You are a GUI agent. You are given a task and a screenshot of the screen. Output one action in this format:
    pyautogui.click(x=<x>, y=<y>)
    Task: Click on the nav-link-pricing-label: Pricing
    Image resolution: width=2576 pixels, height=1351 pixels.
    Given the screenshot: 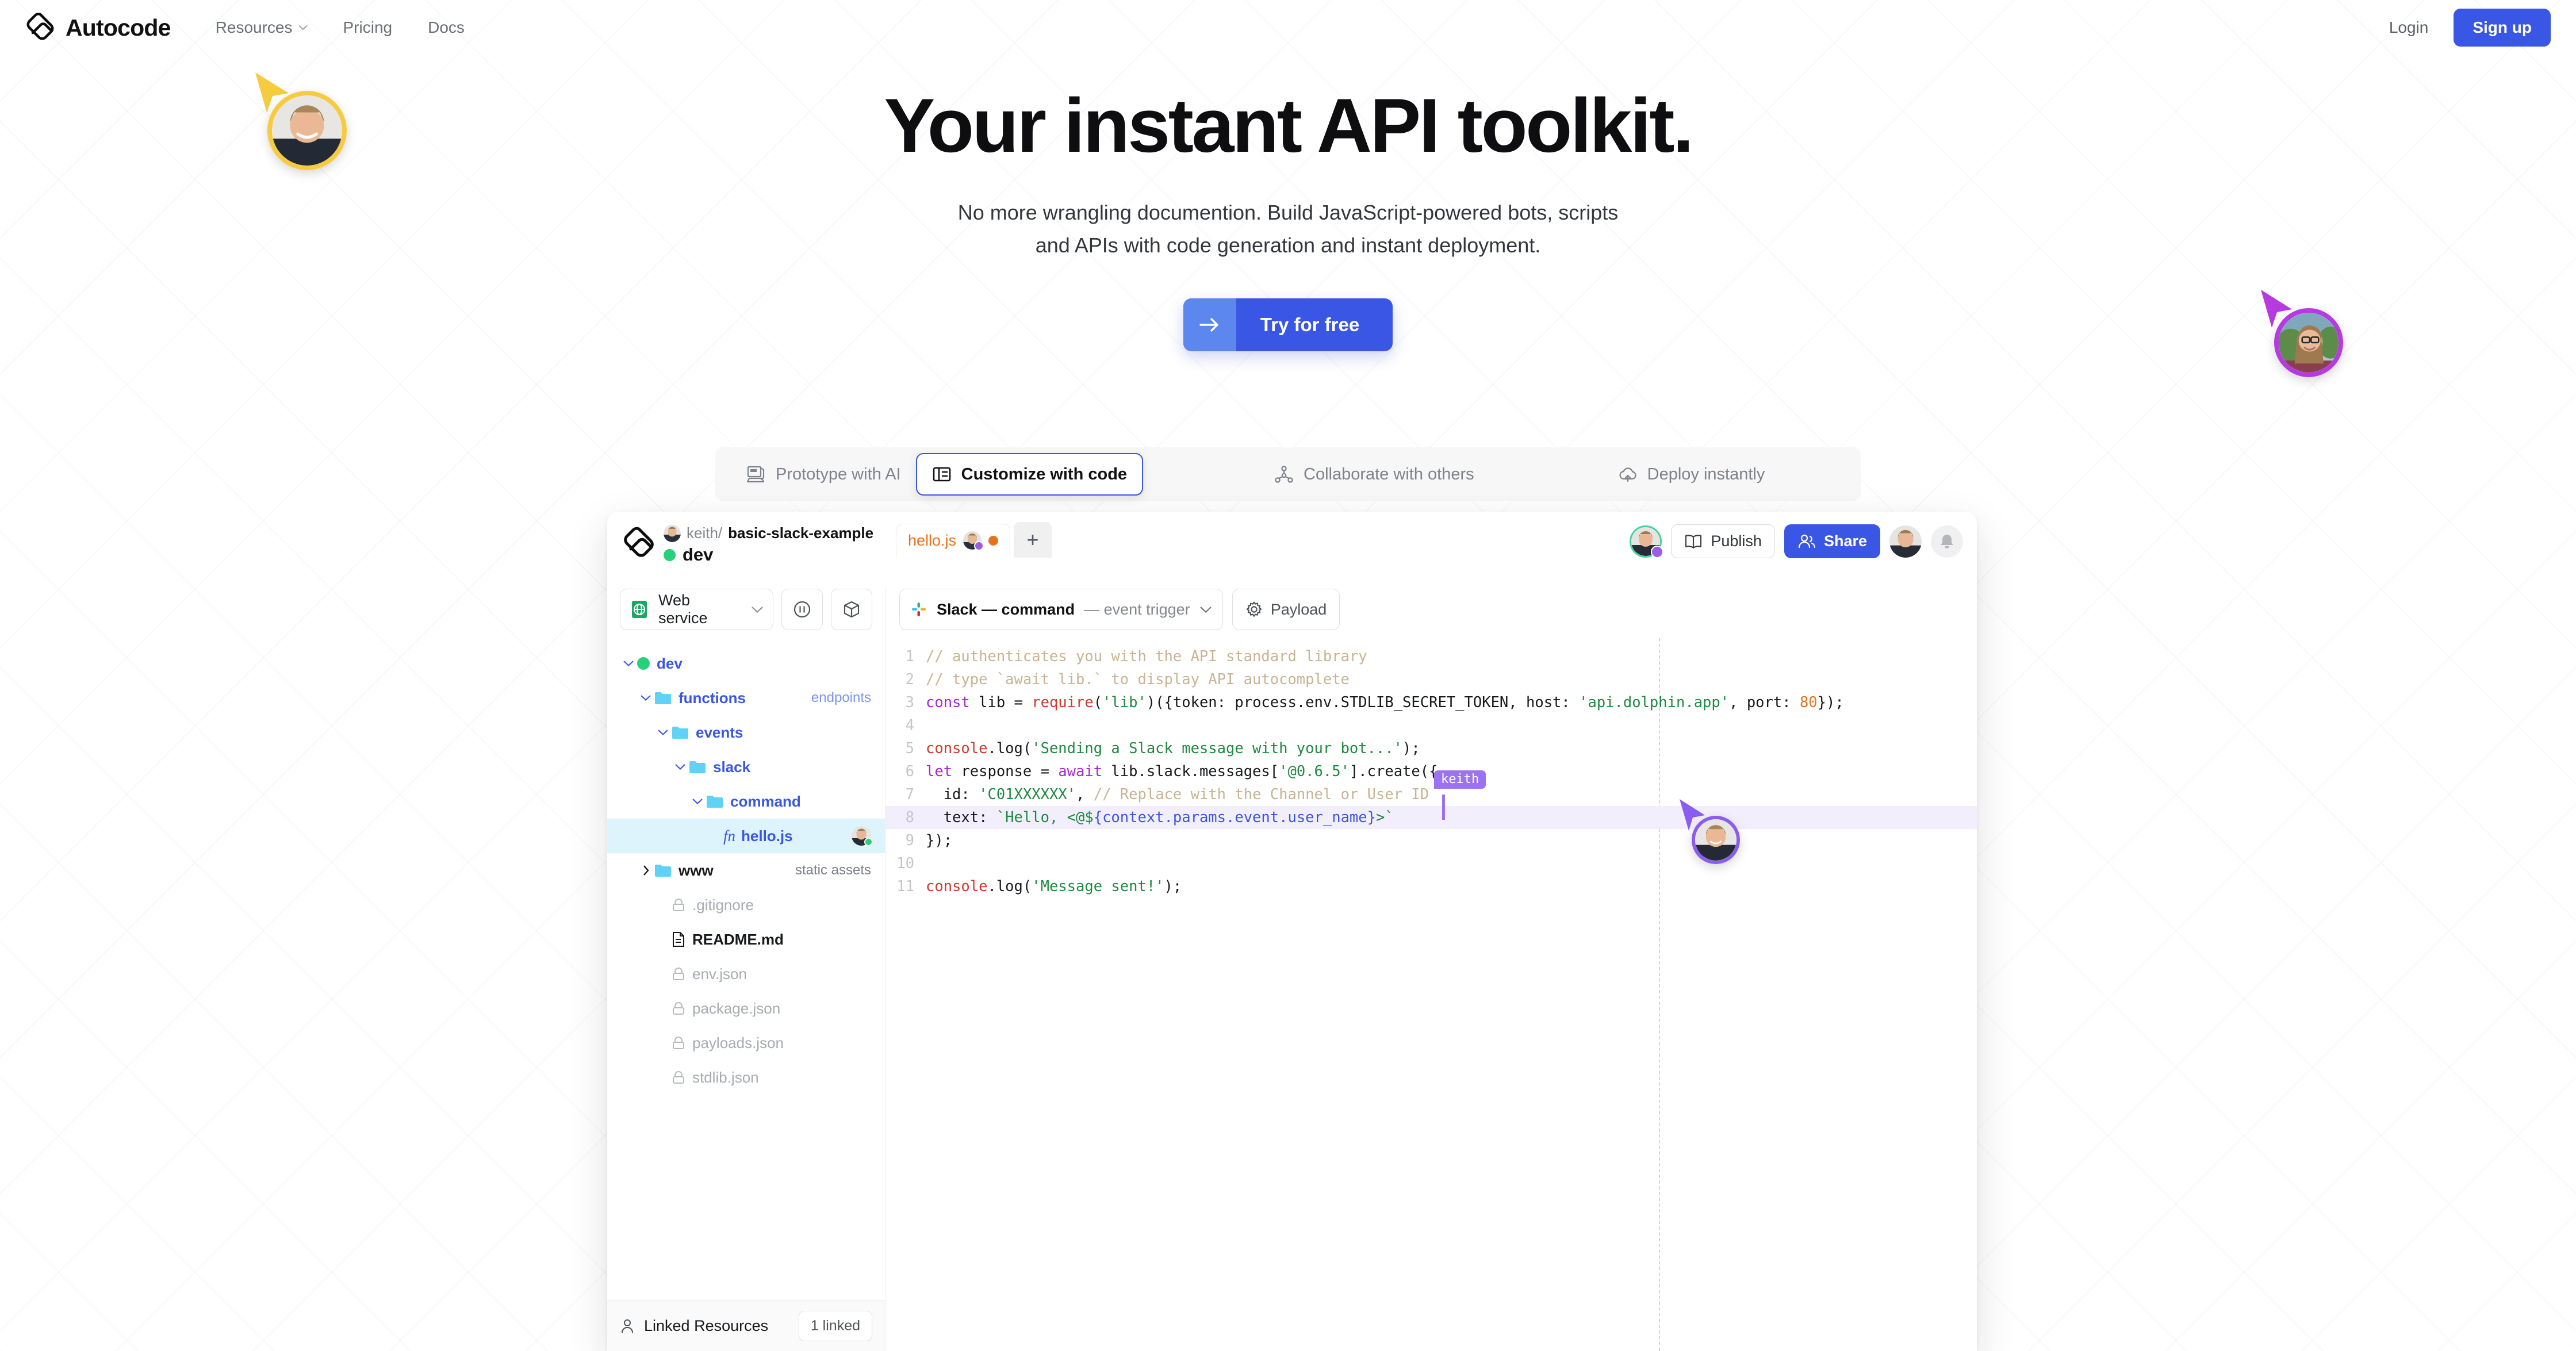 What is the action you would take?
    pyautogui.click(x=368, y=27)
    